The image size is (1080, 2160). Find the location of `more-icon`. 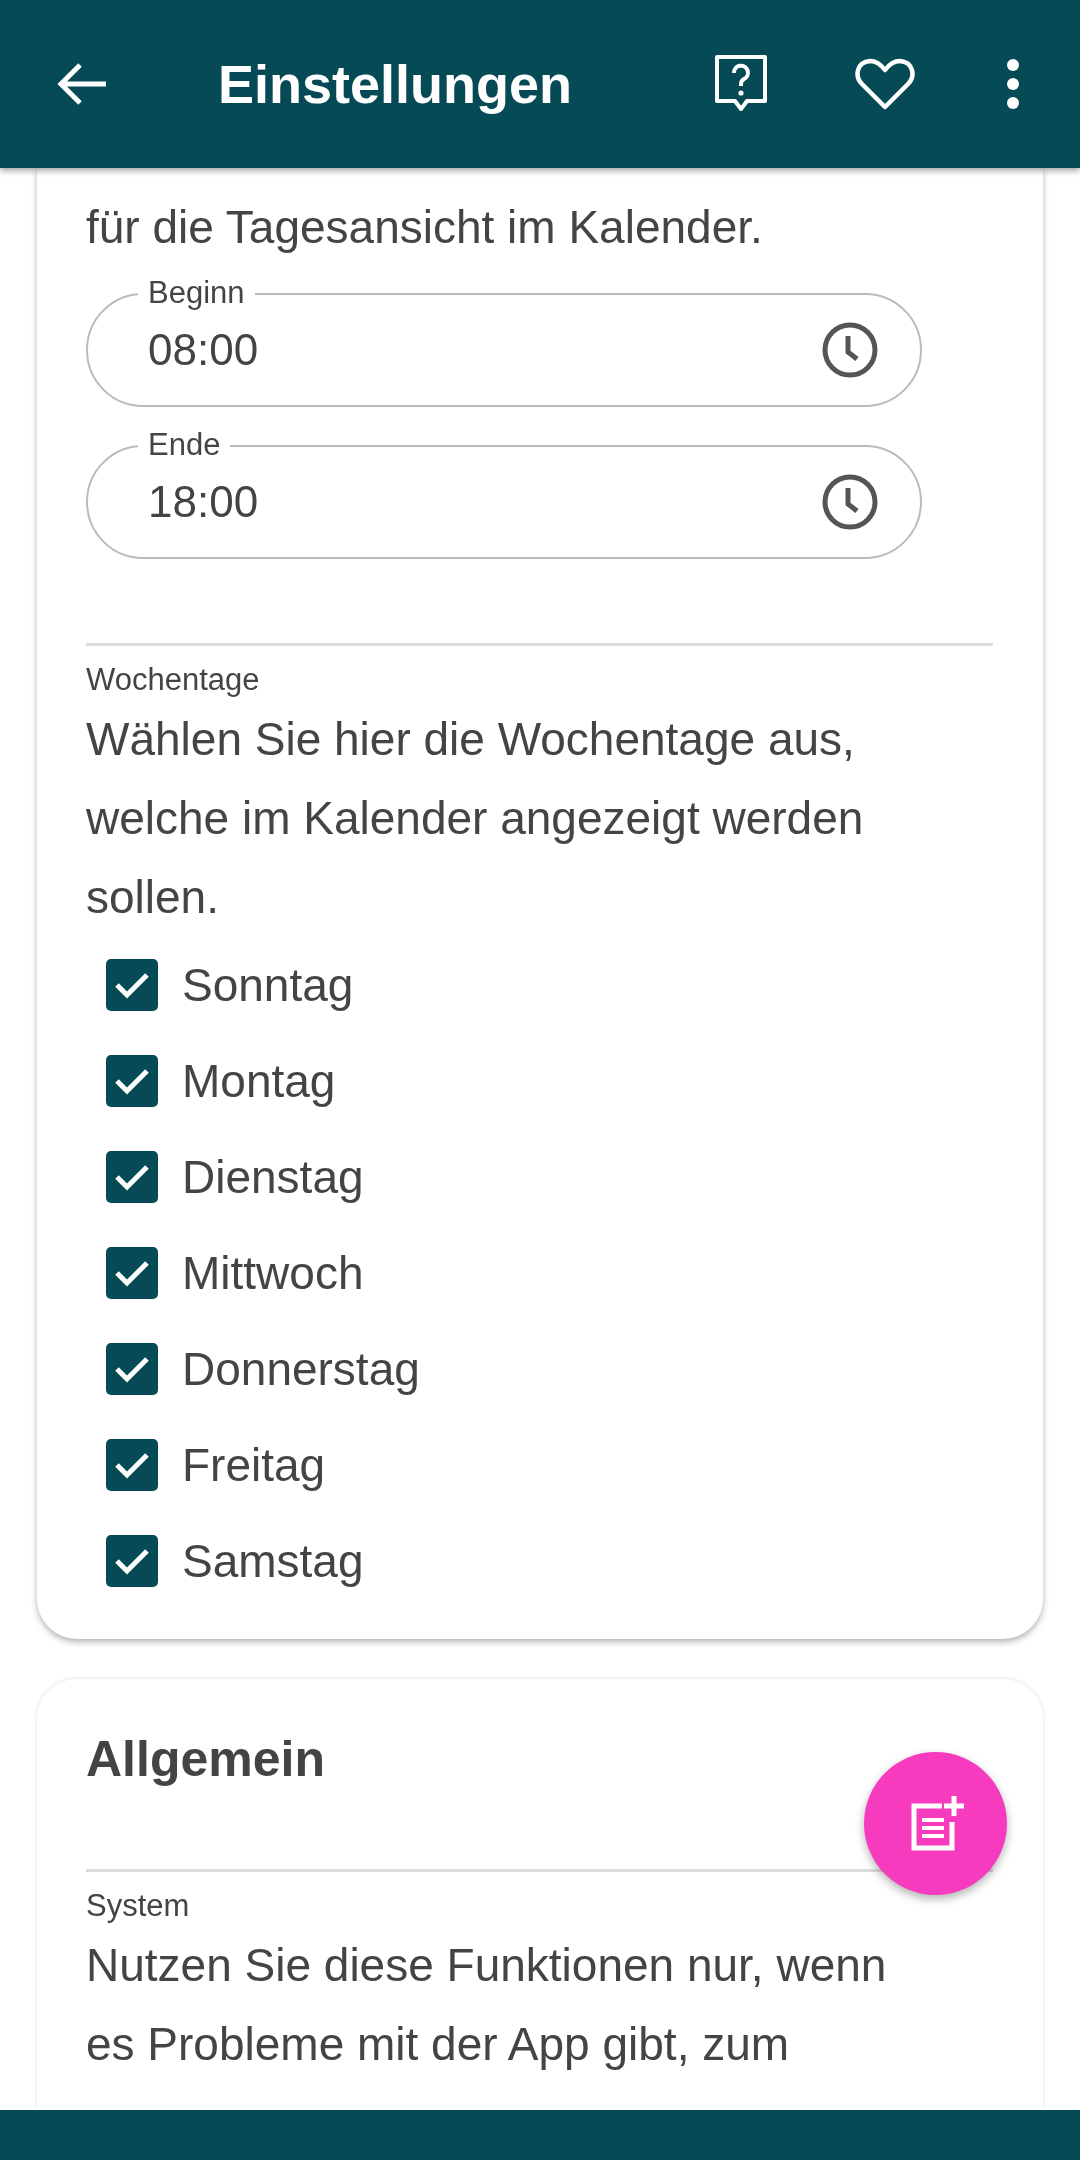

more-icon is located at coordinates (1013, 84).